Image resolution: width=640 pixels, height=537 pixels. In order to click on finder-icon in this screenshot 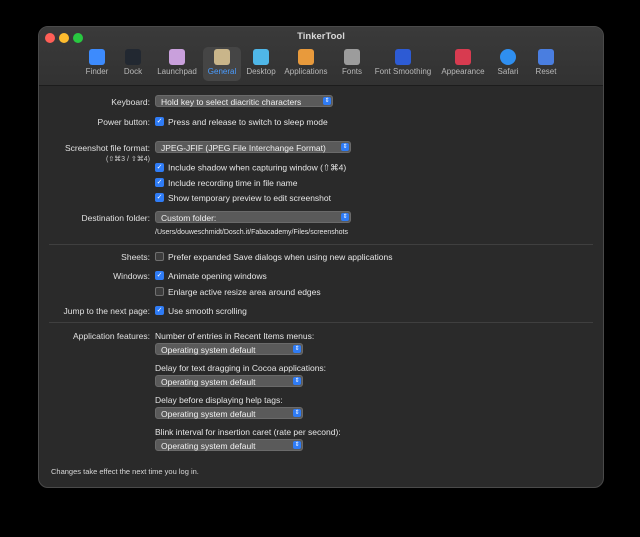, I will do `click(97, 57)`.